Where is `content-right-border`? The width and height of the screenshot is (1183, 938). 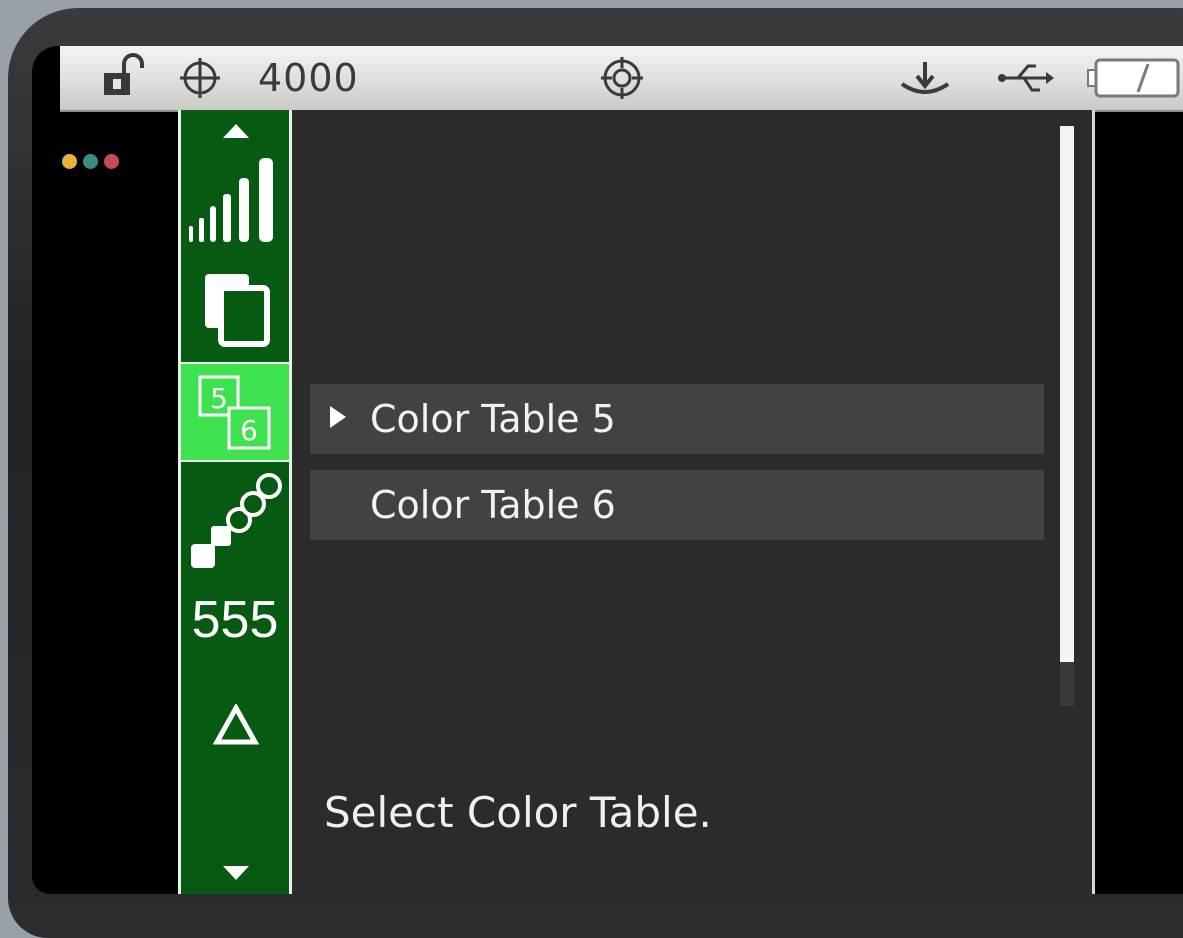 content-right-border is located at coordinates (1093, 502).